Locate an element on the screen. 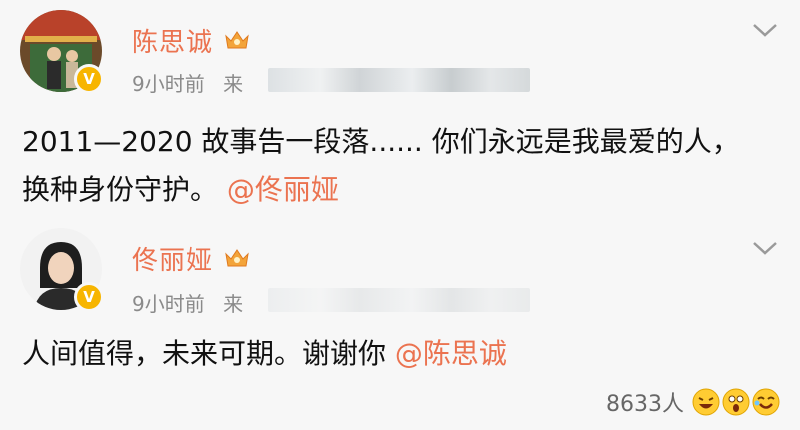  mention-link: @陈思诚 is located at coordinates (451, 353).